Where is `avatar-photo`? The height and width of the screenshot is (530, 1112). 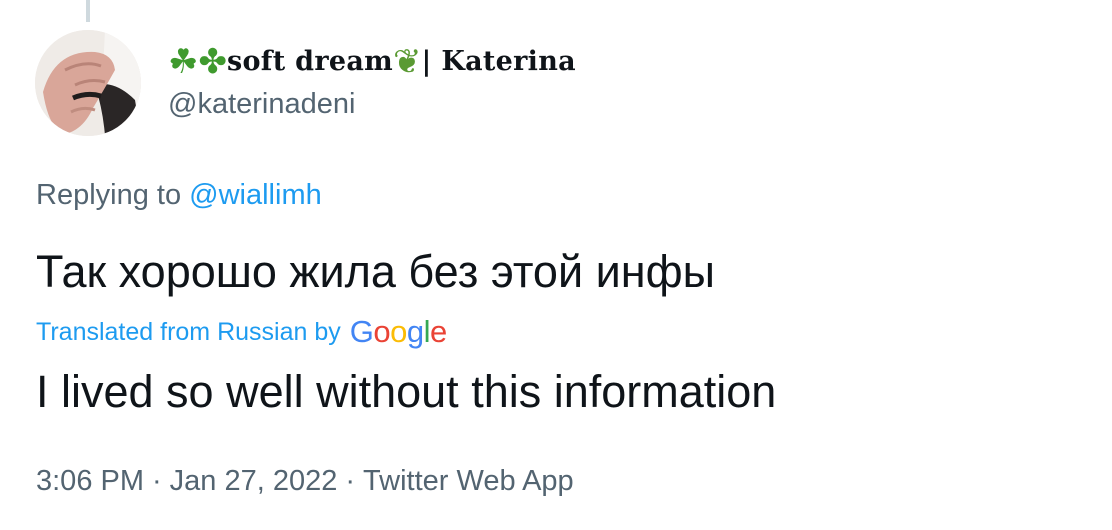 avatar-photo is located at coordinates (88, 83).